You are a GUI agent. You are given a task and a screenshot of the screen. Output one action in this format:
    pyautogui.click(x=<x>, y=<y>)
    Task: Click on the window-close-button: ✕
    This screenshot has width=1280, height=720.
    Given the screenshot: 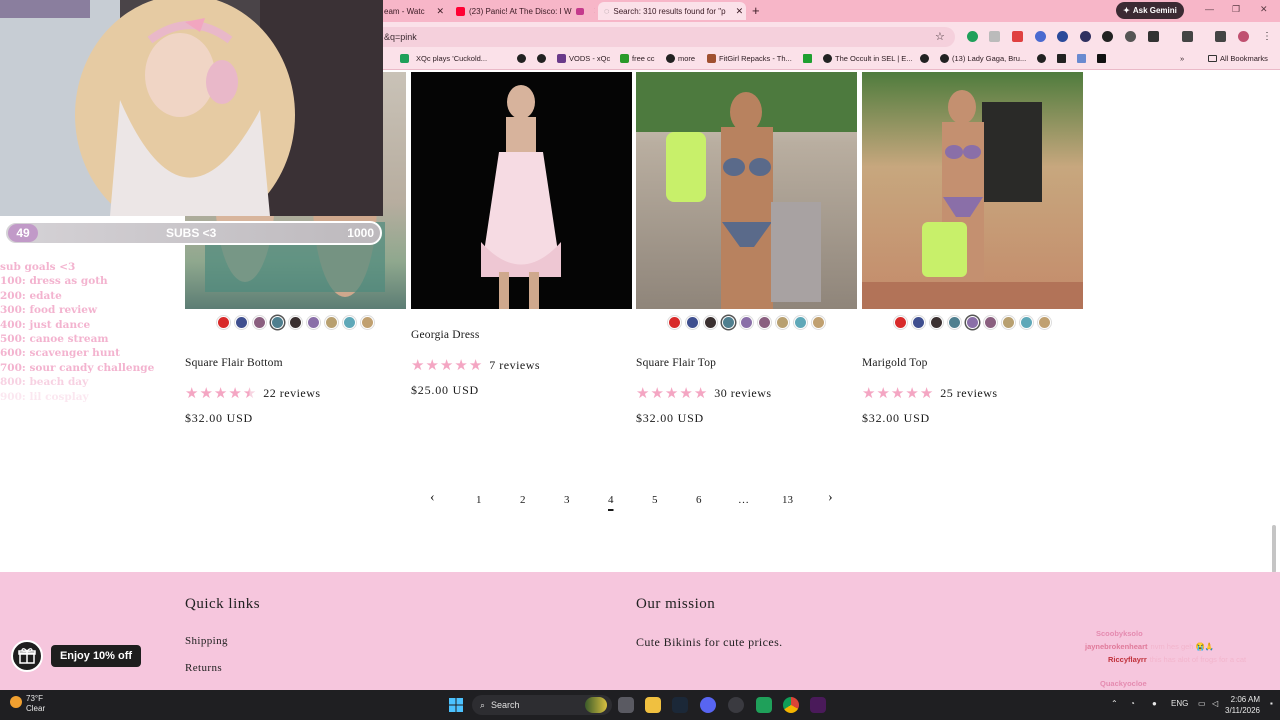 What is the action you would take?
    pyautogui.click(x=1264, y=9)
    